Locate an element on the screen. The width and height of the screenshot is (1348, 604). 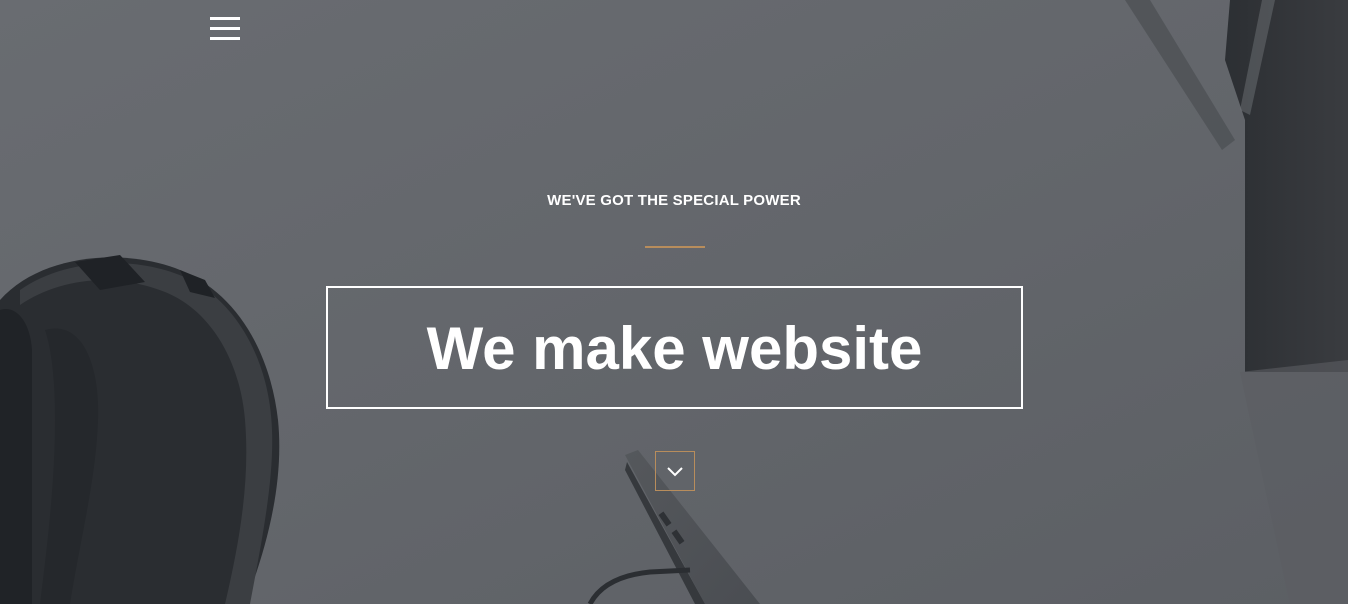
scroll-down-button is located at coordinates (675, 471).